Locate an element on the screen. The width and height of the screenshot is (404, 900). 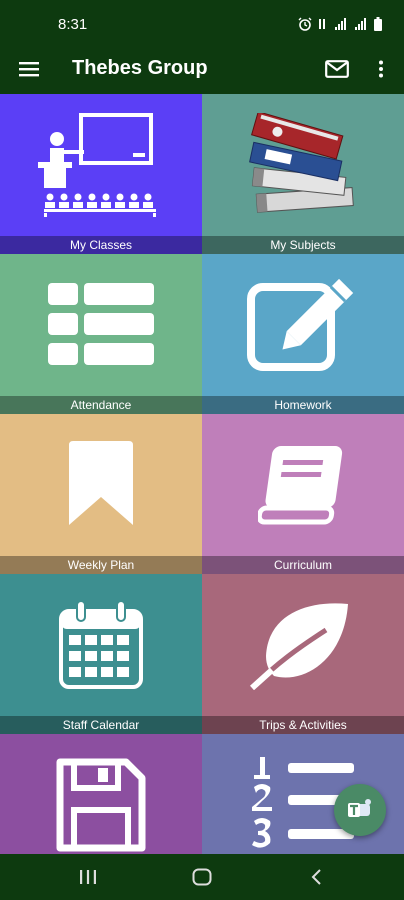
edit-square-icon is located at coordinates (303, 325).